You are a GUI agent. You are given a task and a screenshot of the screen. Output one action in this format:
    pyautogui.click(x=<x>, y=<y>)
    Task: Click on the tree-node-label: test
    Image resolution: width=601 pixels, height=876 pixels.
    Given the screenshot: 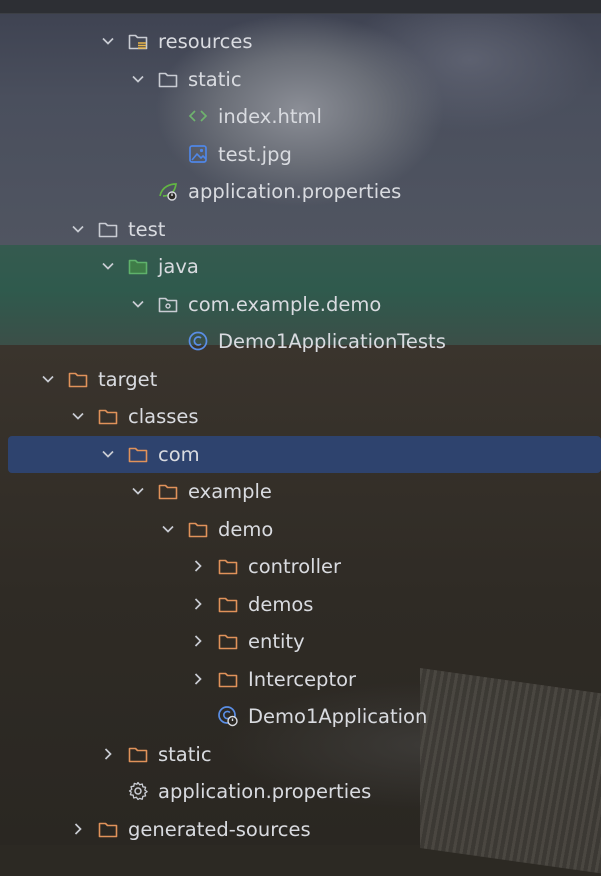 What is the action you would take?
    pyautogui.click(x=147, y=229)
    